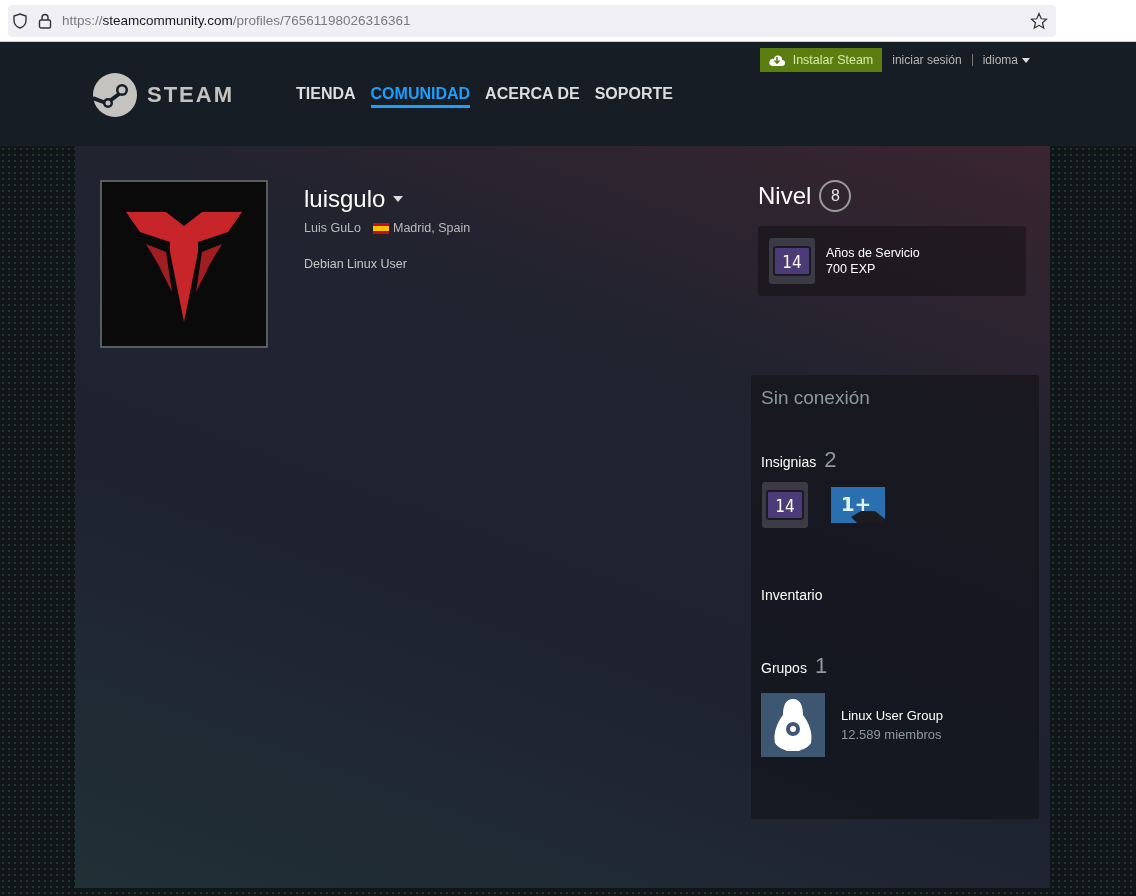 The width and height of the screenshot is (1136, 896). What do you see at coordinates (1006, 60) in the screenshot?
I see `language-menu: idioma` at bounding box center [1006, 60].